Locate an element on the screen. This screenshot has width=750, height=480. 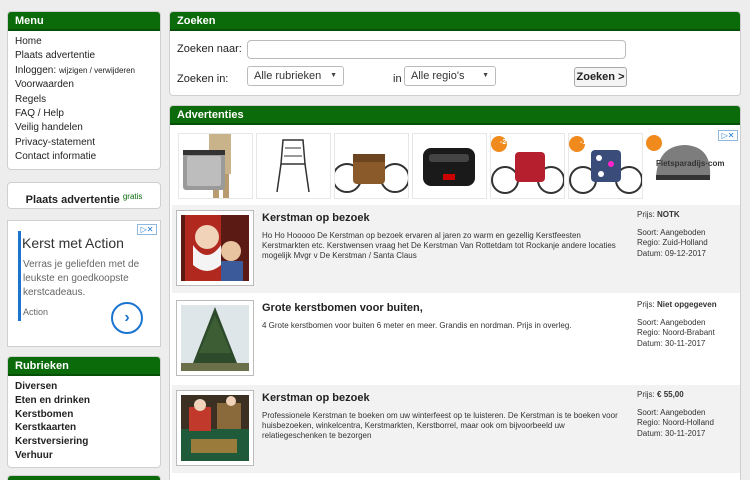
banner-close-icon: ▷✕ is located at coordinates (728, 135).